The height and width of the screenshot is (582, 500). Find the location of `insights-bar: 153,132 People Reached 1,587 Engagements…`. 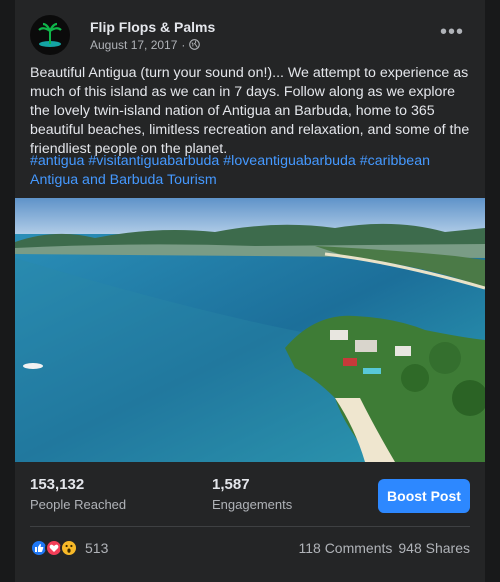

insights-bar: 153,132 People Reached 1,587 Engagements… is located at coordinates (250, 496).